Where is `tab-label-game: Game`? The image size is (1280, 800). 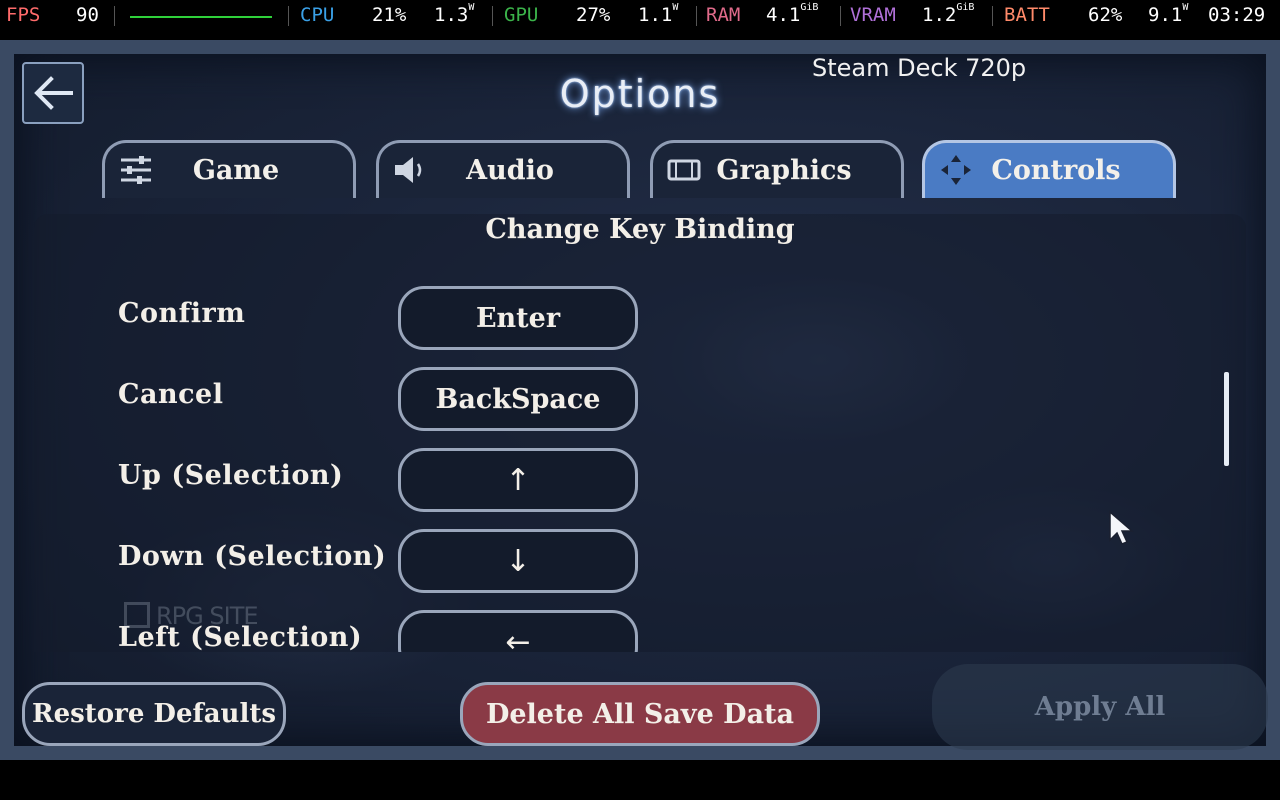
tab-label-game: Game is located at coordinates (236, 170).